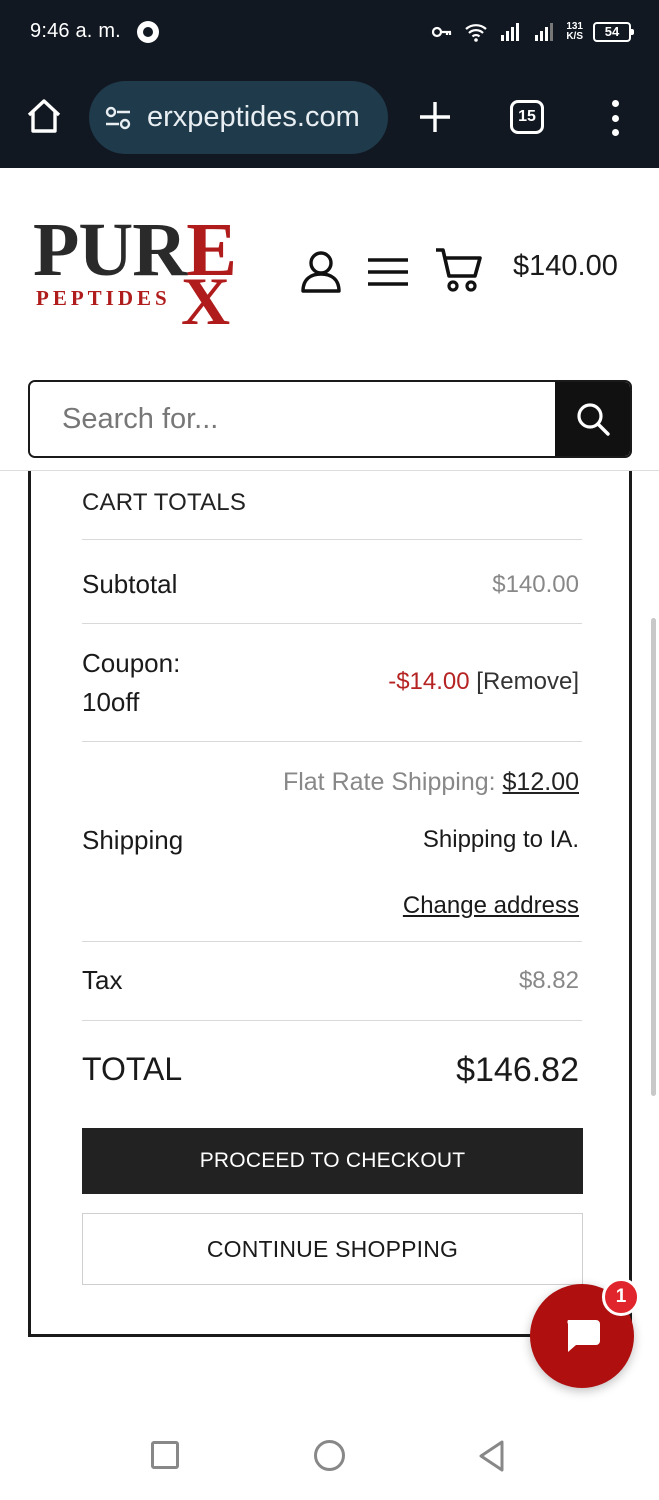 This screenshot has width=659, height=1500. Describe the element at coordinates (527, 681) in the screenshot. I see `coupon-remove-link: [Remove]` at that location.